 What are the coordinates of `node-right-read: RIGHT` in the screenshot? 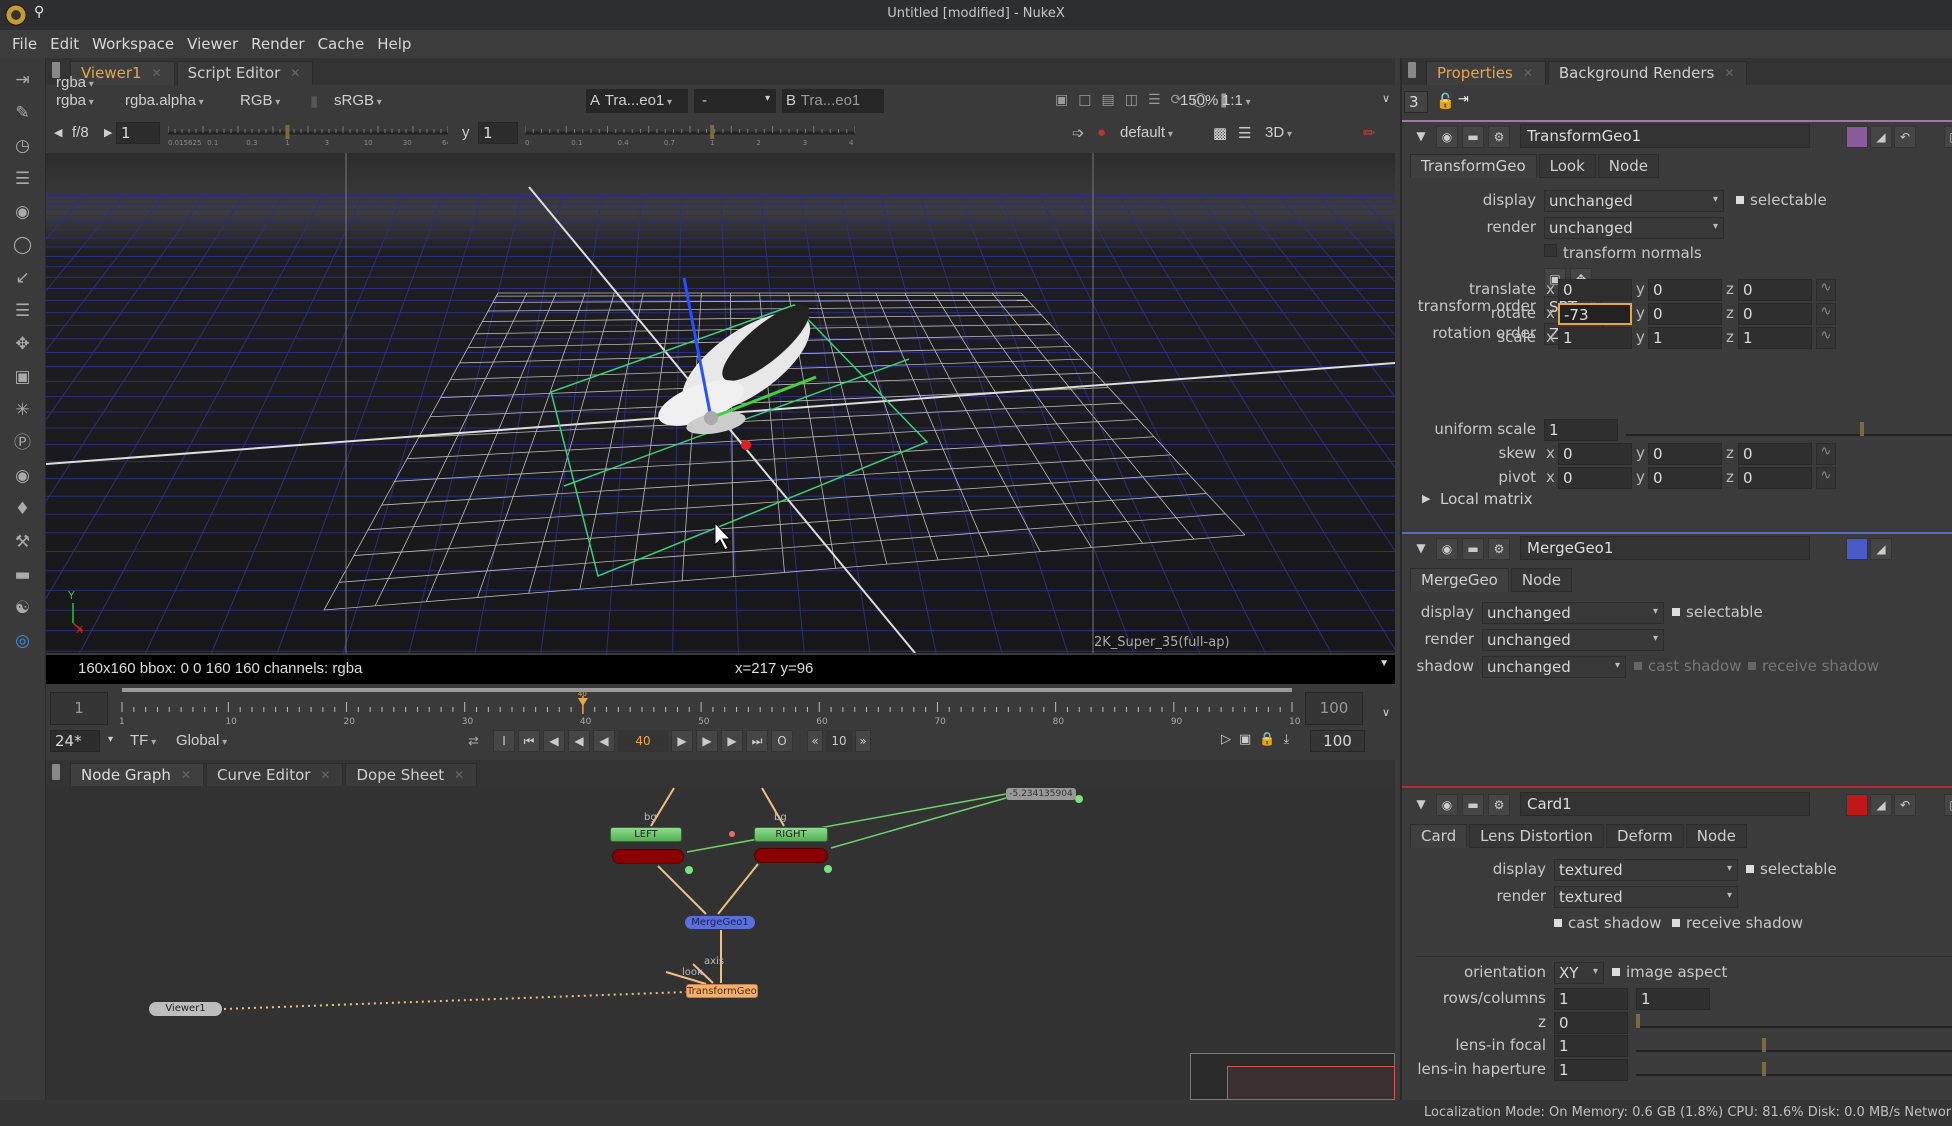 It's located at (791, 834).